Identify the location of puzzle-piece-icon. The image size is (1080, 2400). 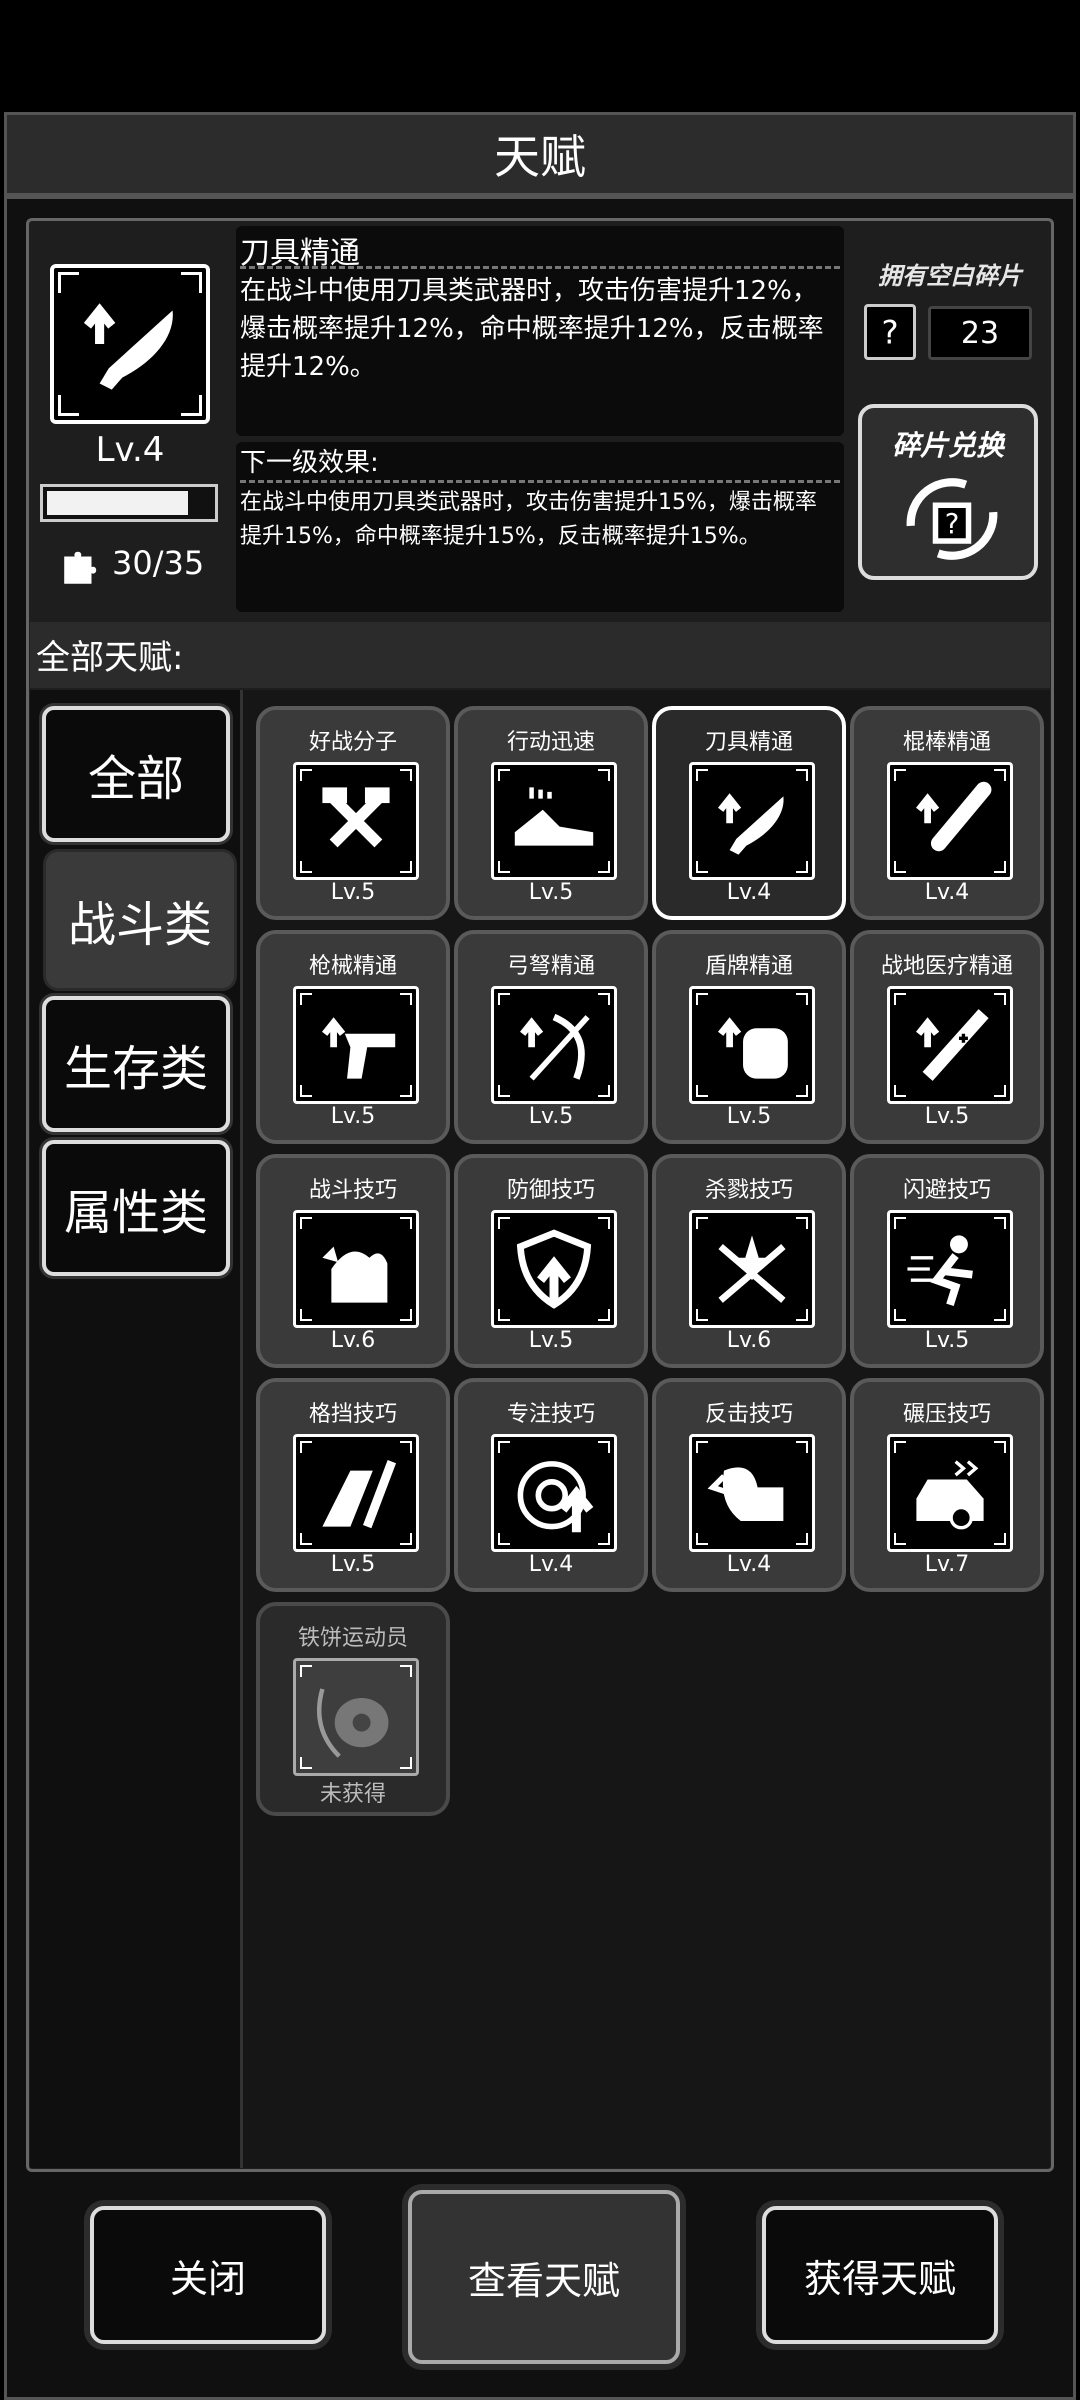
(81, 567).